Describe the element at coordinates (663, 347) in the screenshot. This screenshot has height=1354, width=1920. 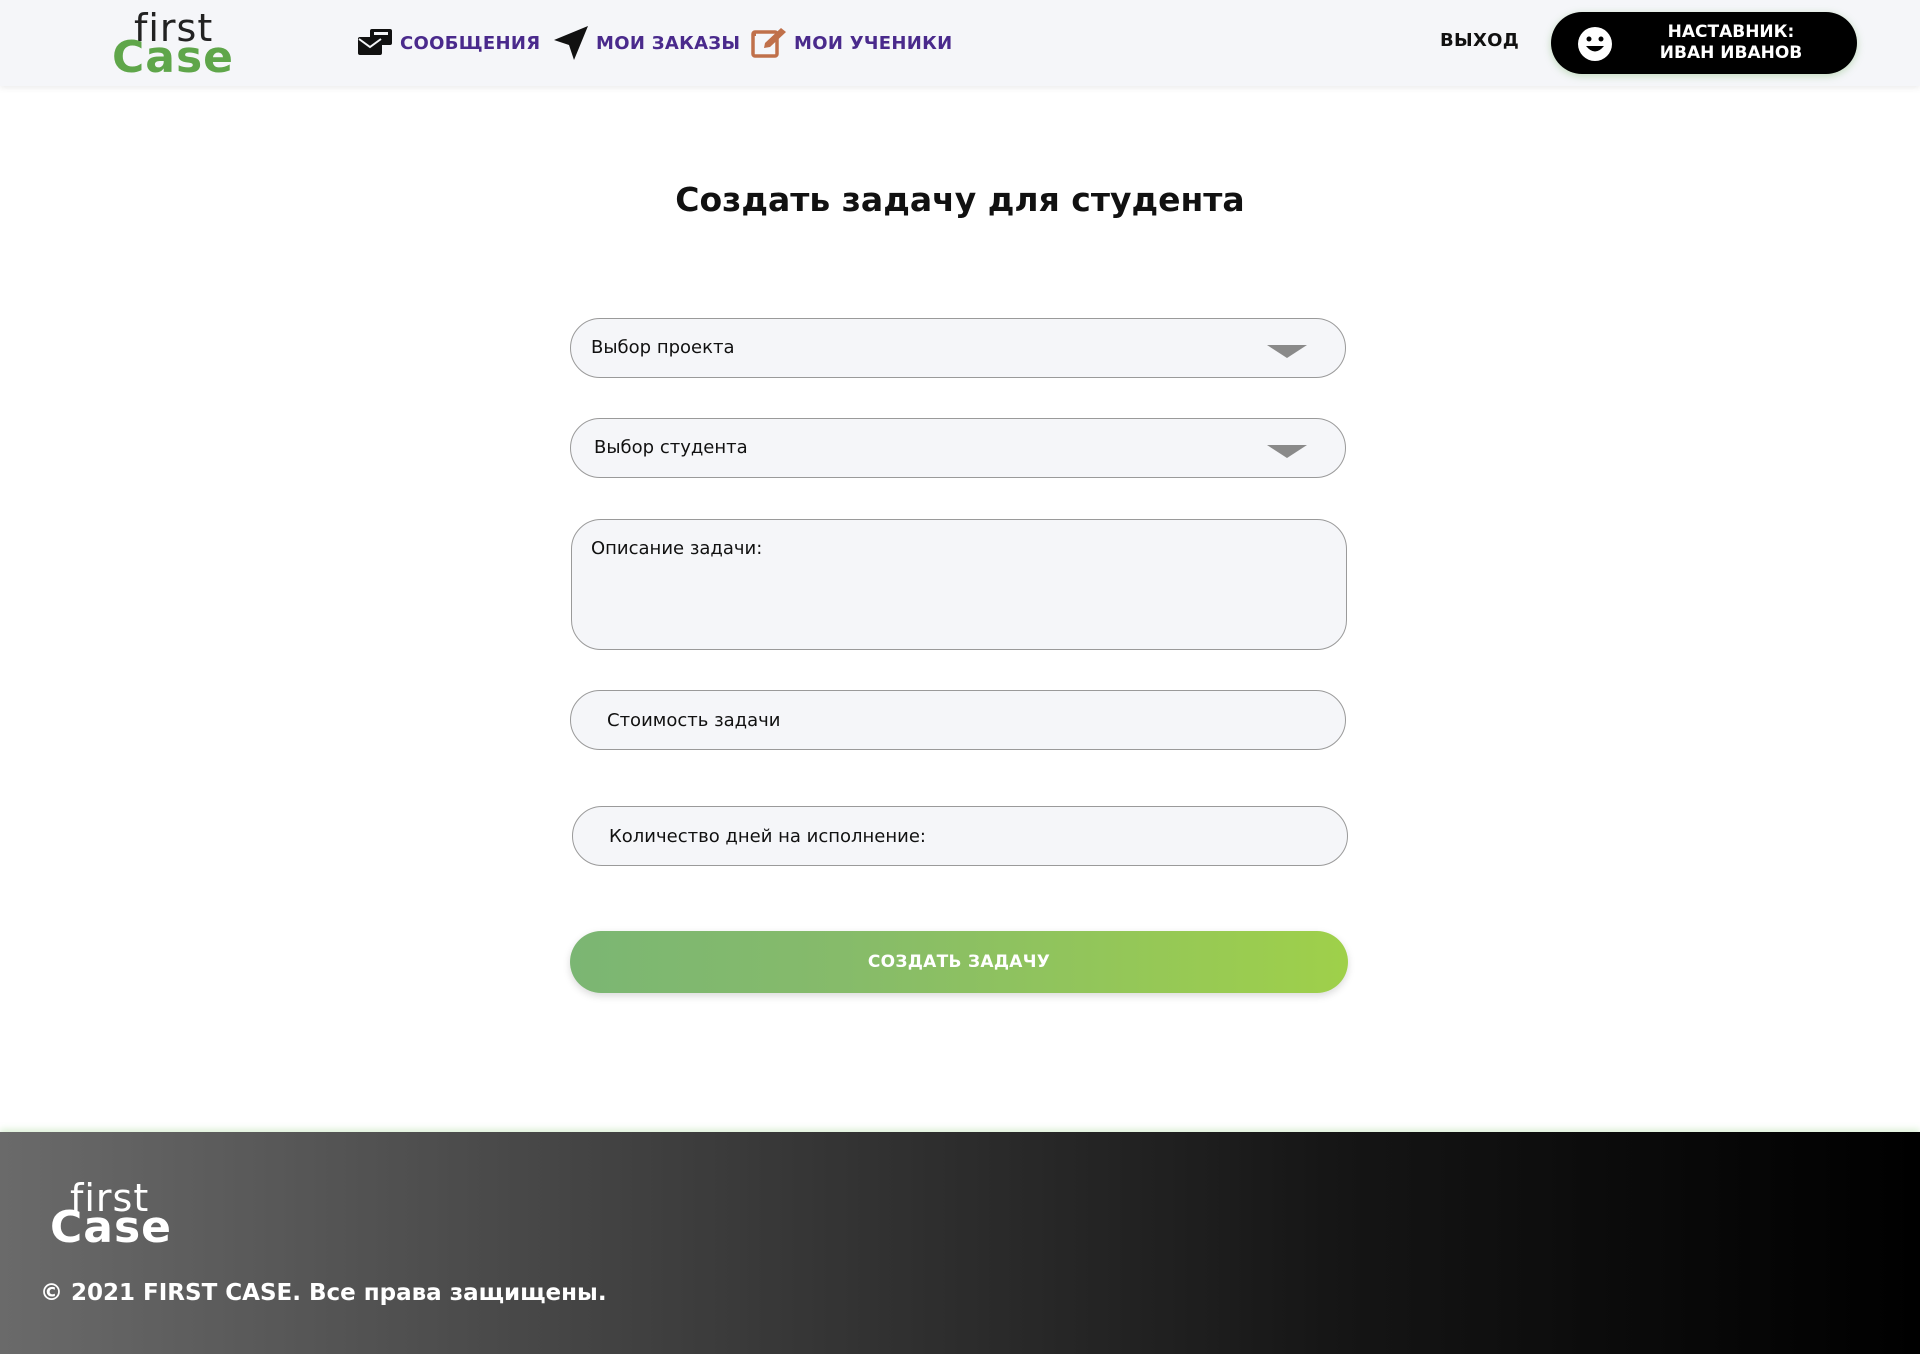
I see `project-select-value: Выбор проекта` at that location.